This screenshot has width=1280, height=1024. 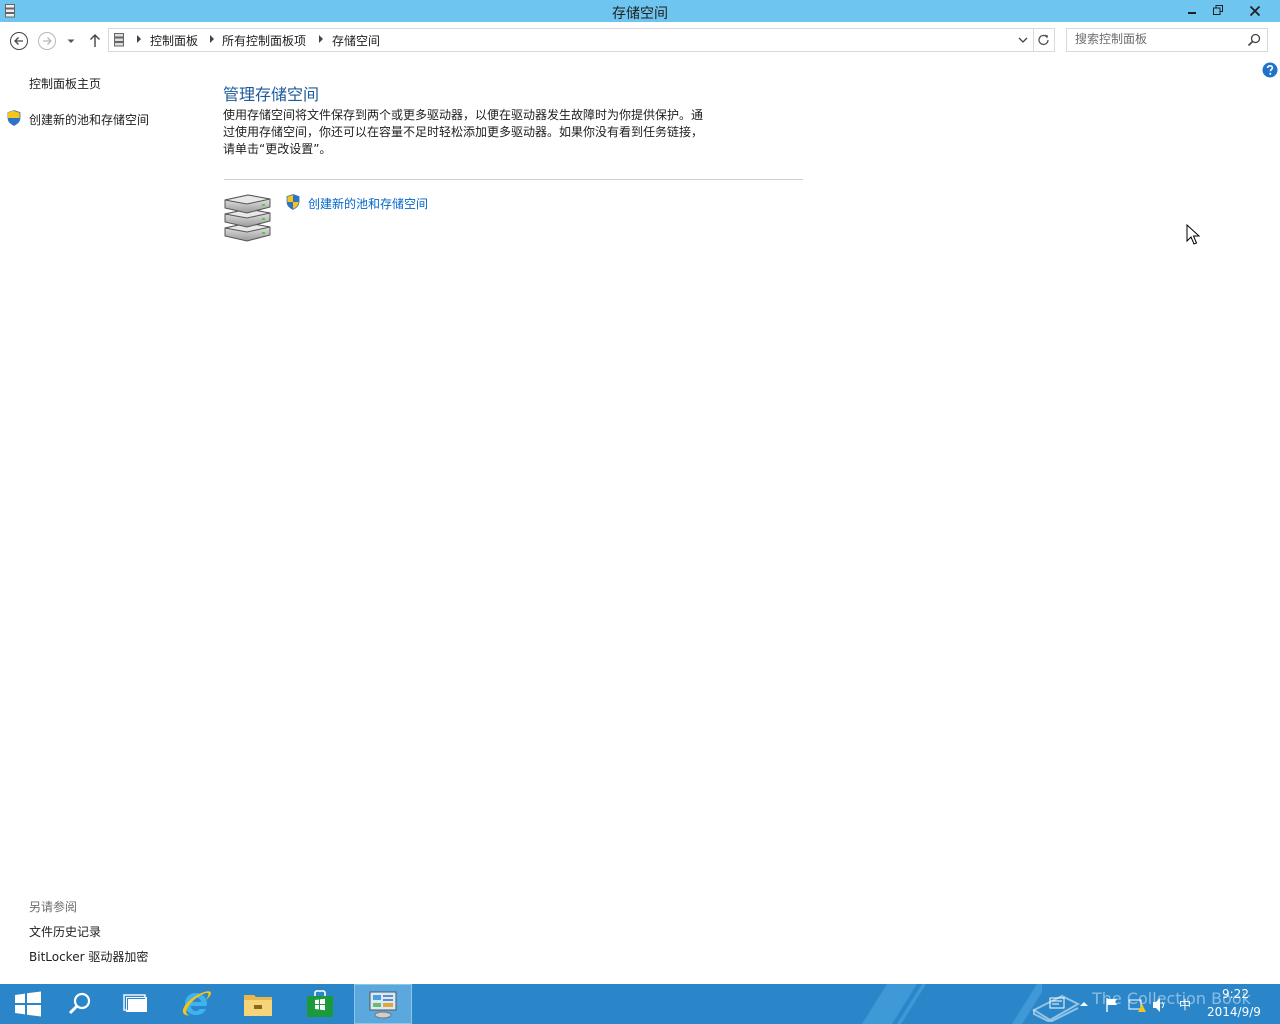 What do you see at coordinates (952, 1004) in the screenshot?
I see `taskbar-decoration` at bounding box center [952, 1004].